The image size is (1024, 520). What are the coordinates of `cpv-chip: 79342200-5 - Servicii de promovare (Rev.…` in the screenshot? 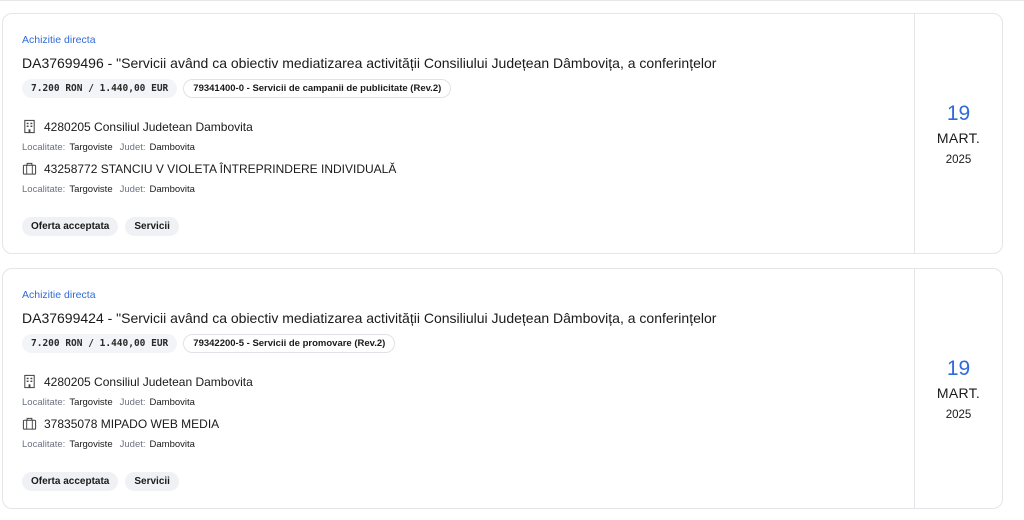 It's located at (289, 343).